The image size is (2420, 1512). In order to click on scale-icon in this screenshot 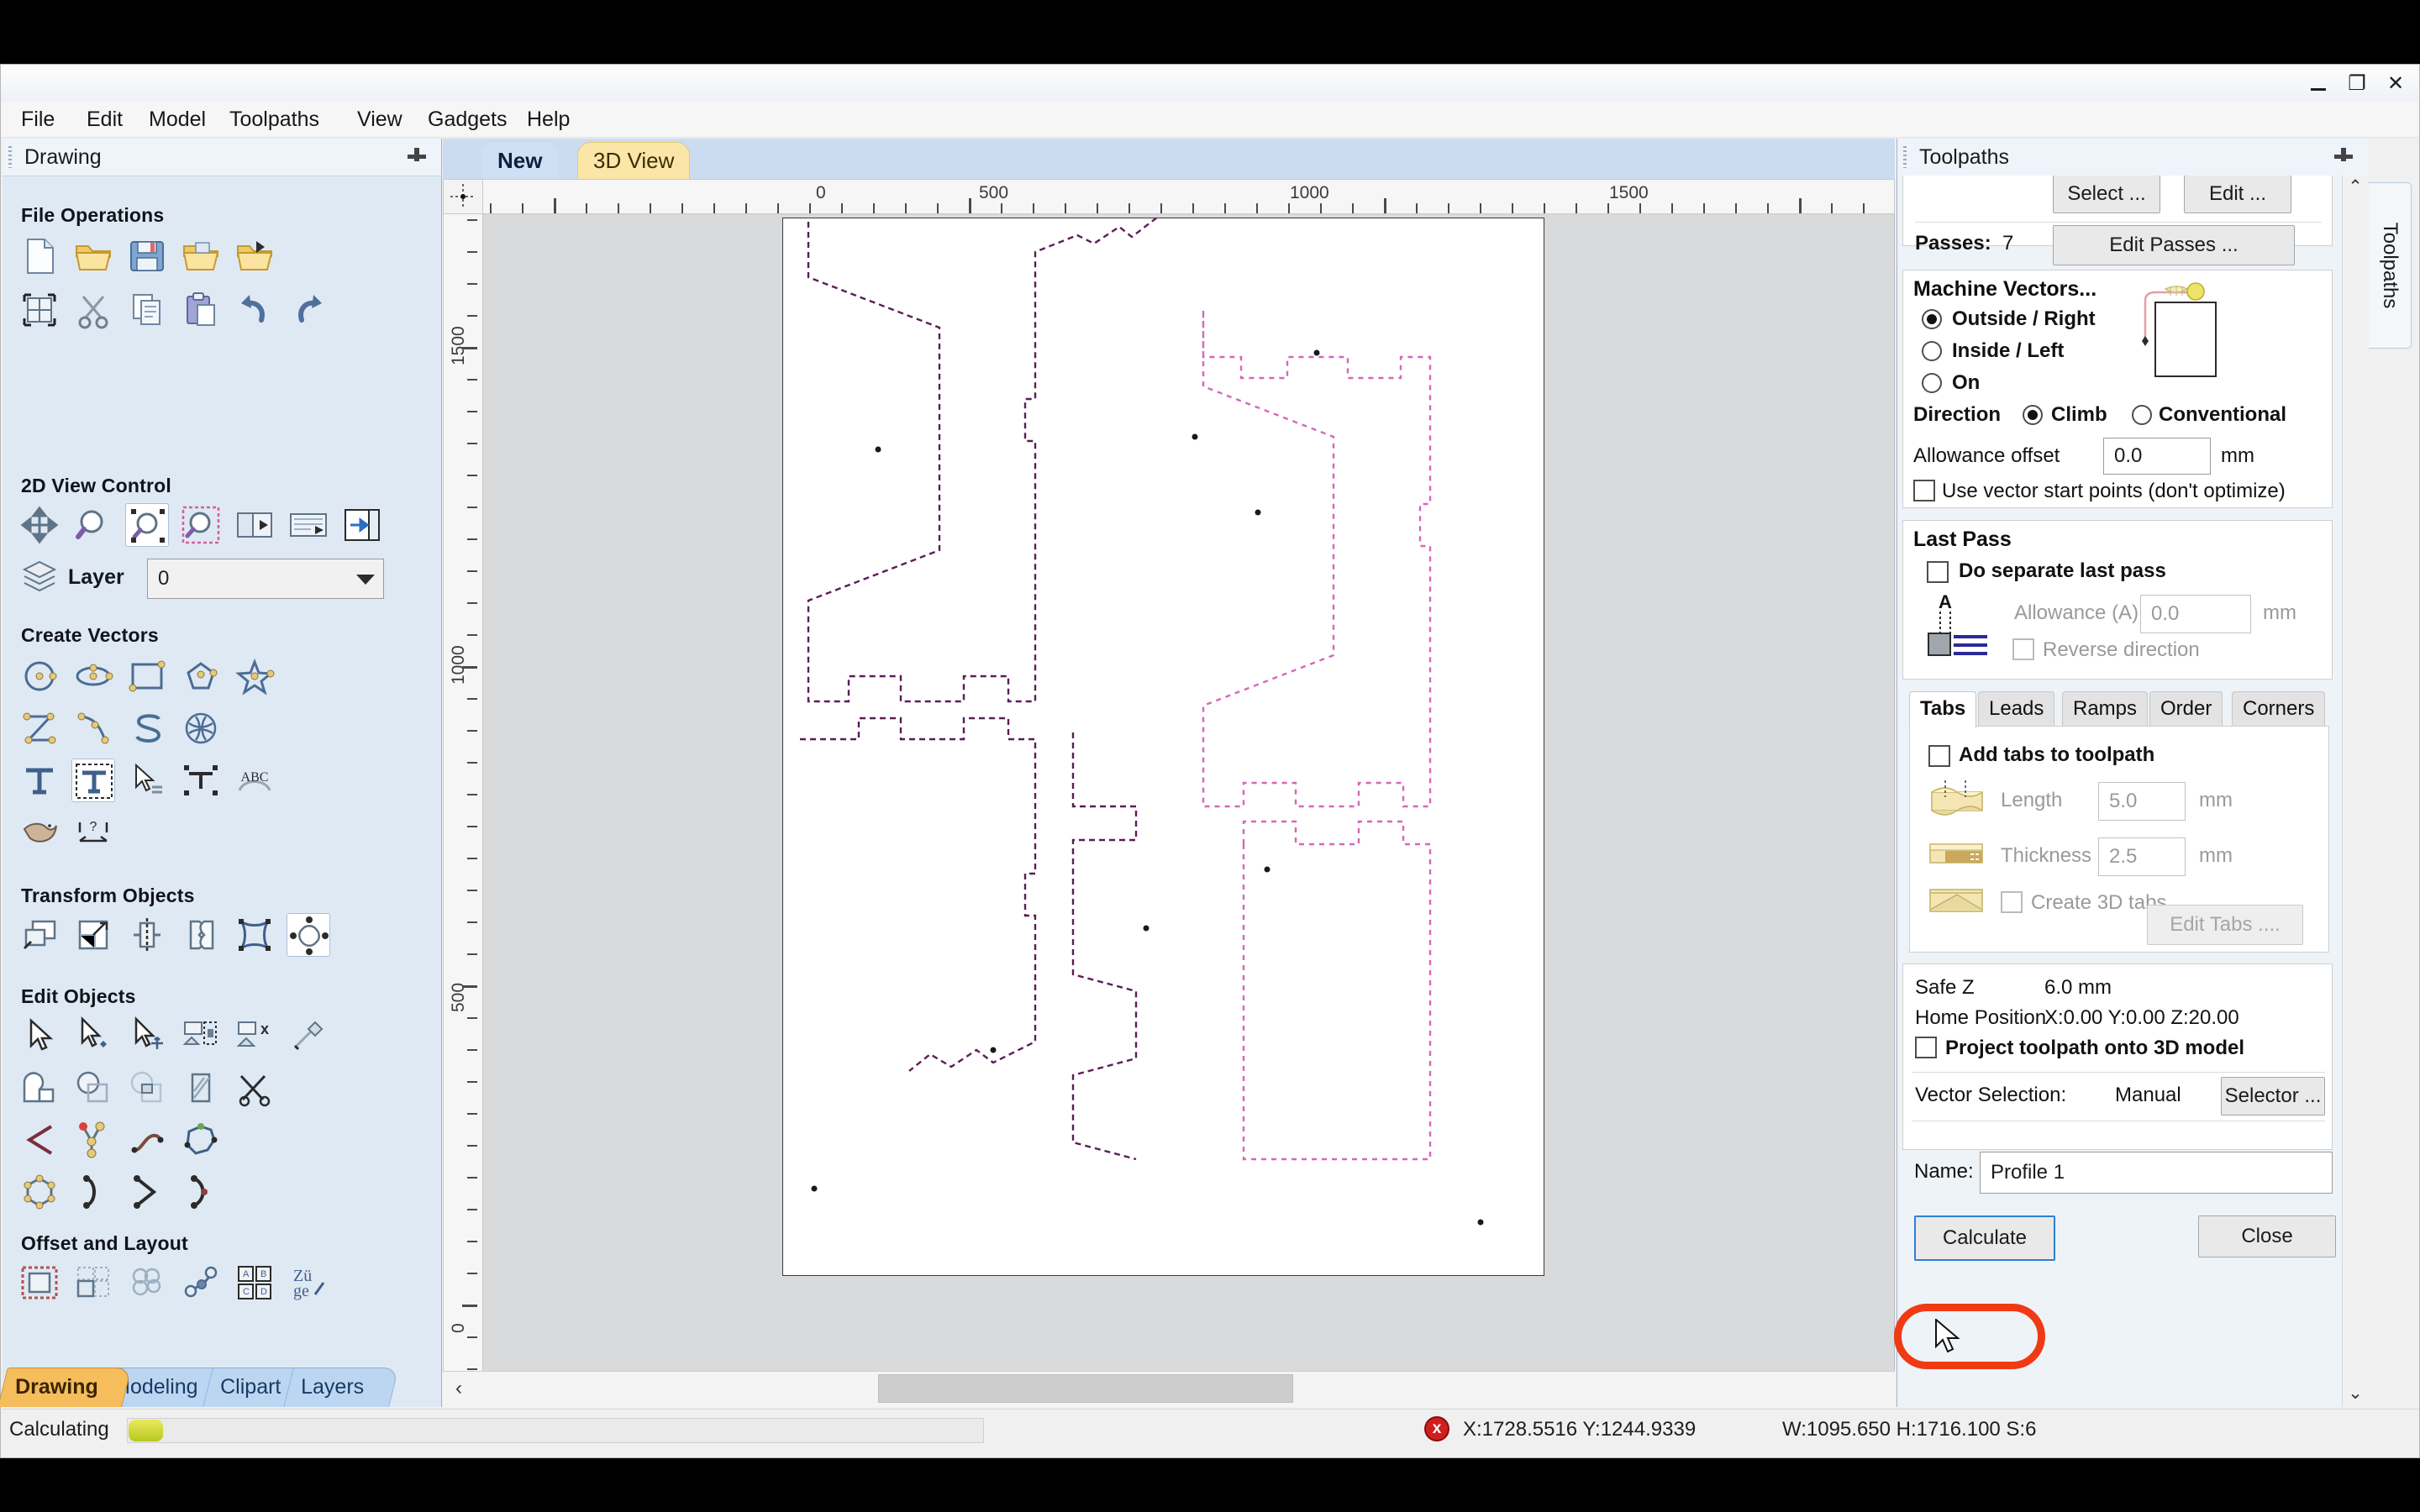, I will do `click(93, 935)`.